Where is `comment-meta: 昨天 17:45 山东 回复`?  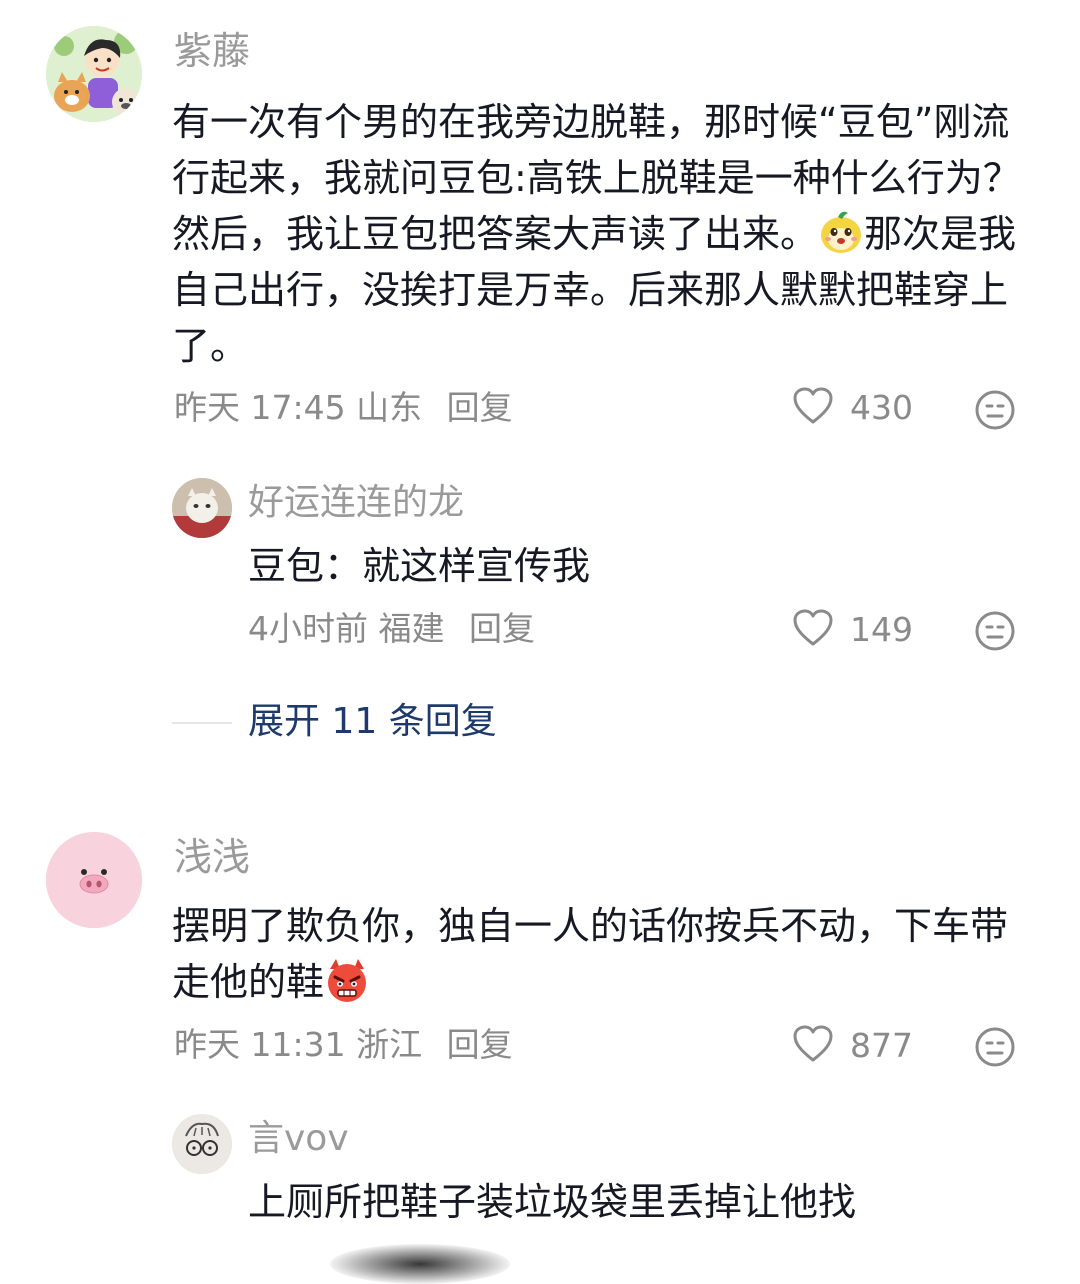 comment-meta: 昨天 17:45 山东 回复 is located at coordinates (343, 408).